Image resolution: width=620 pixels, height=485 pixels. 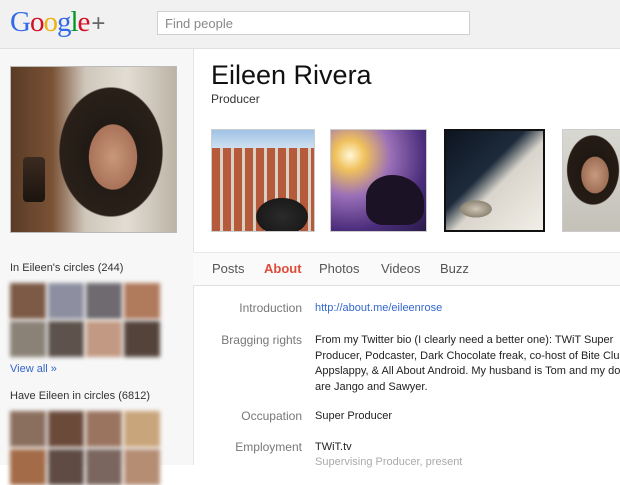 I want to click on profile-tabs: Posts About Photos Videos Buzz, so click(x=406, y=269).